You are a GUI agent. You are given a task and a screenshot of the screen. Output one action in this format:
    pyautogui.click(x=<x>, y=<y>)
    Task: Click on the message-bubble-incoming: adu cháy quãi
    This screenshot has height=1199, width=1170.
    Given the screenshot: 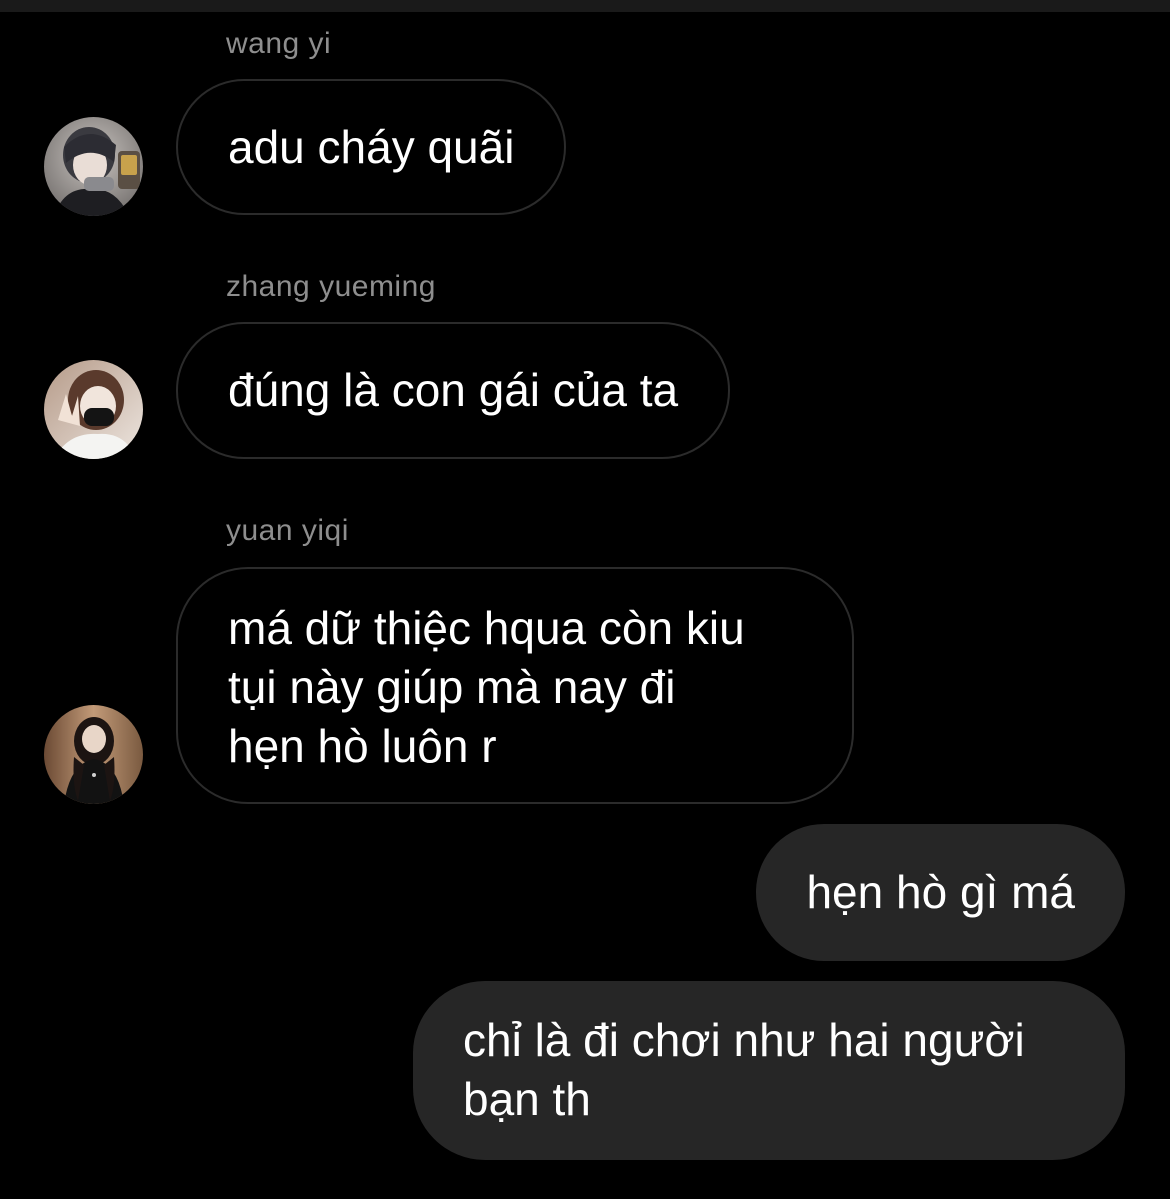 What is the action you would take?
    pyautogui.click(x=371, y=147)
    